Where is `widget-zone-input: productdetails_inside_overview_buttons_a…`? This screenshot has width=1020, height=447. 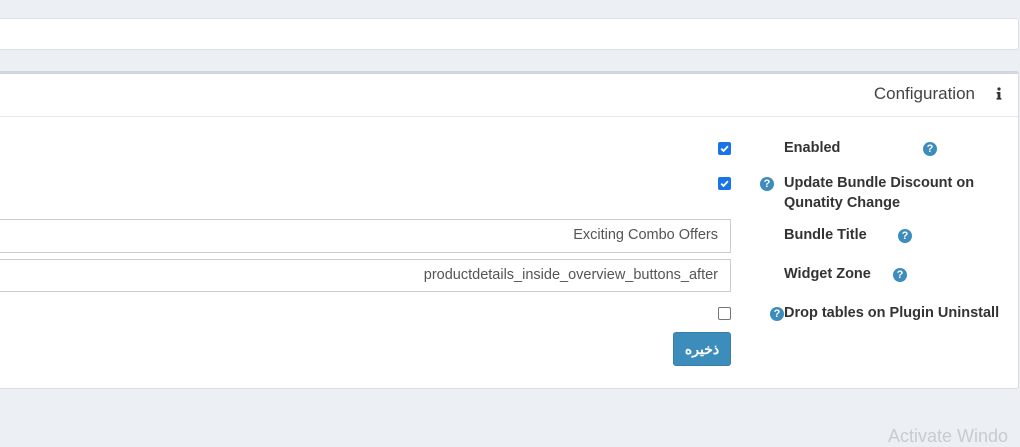
widget-zone-input: productdetails_inside_overview_buttons_a… is located at coordinates (365, 275).